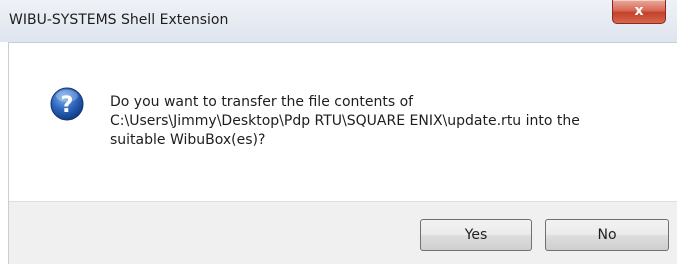 This screenshot has height=264, width=677. Describe the element at coordinates (476, 235) in the screenshot. I see `yes-button: Yes` at that location.